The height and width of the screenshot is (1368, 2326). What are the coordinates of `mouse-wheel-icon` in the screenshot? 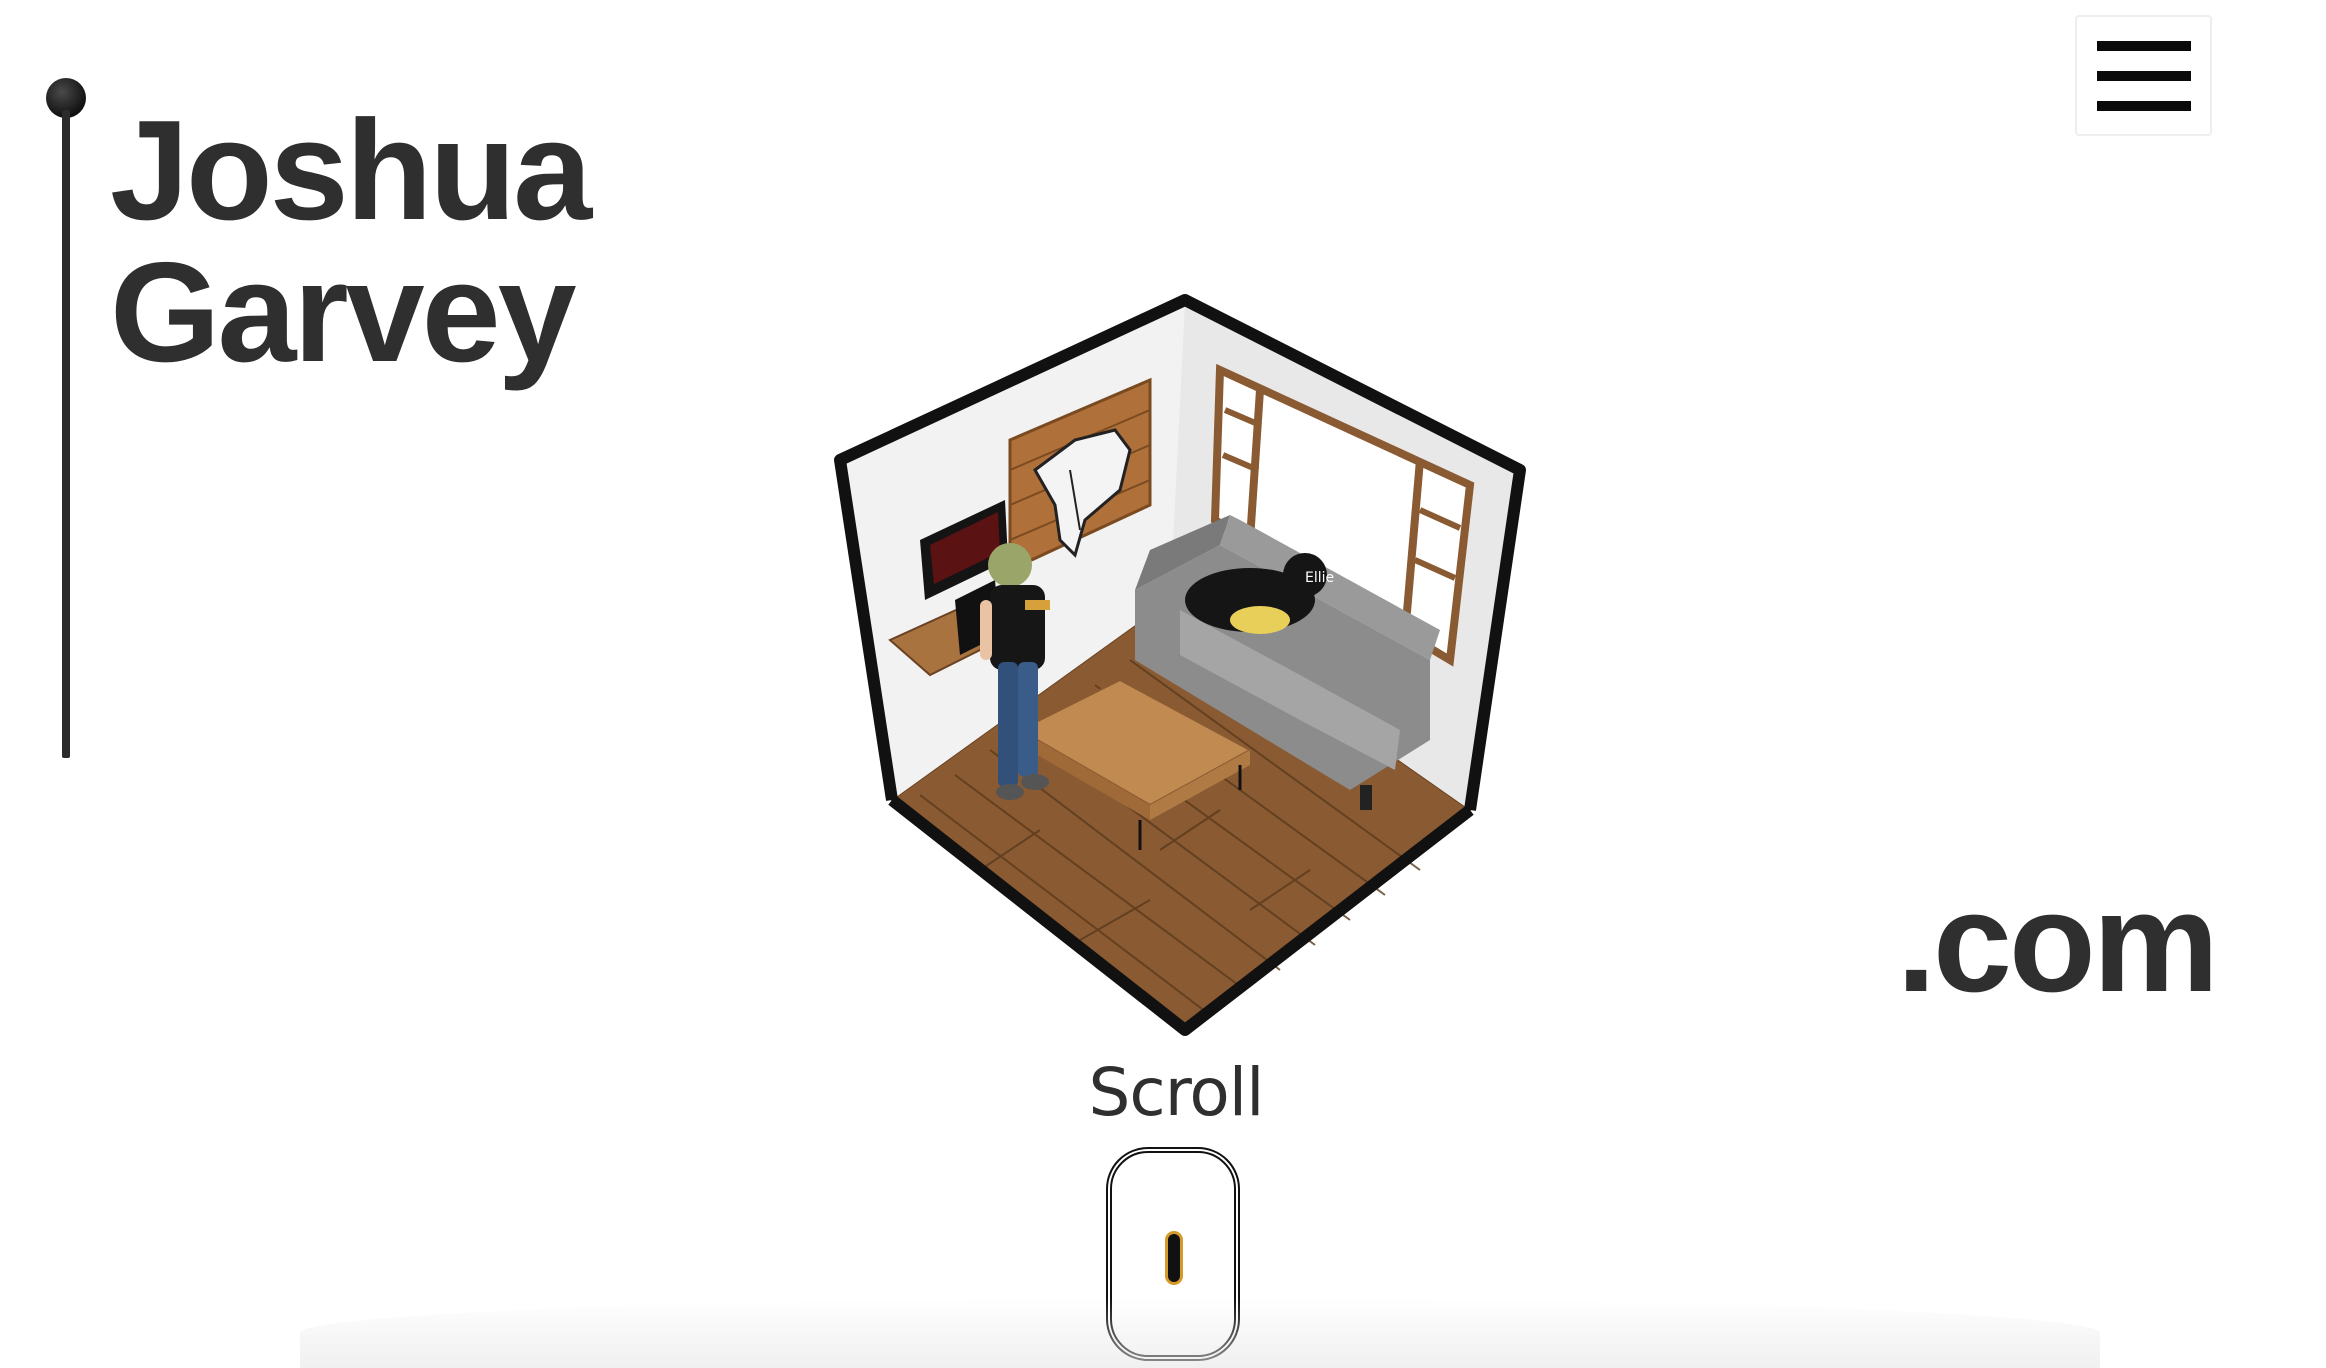 It's located at (1174, 1258).